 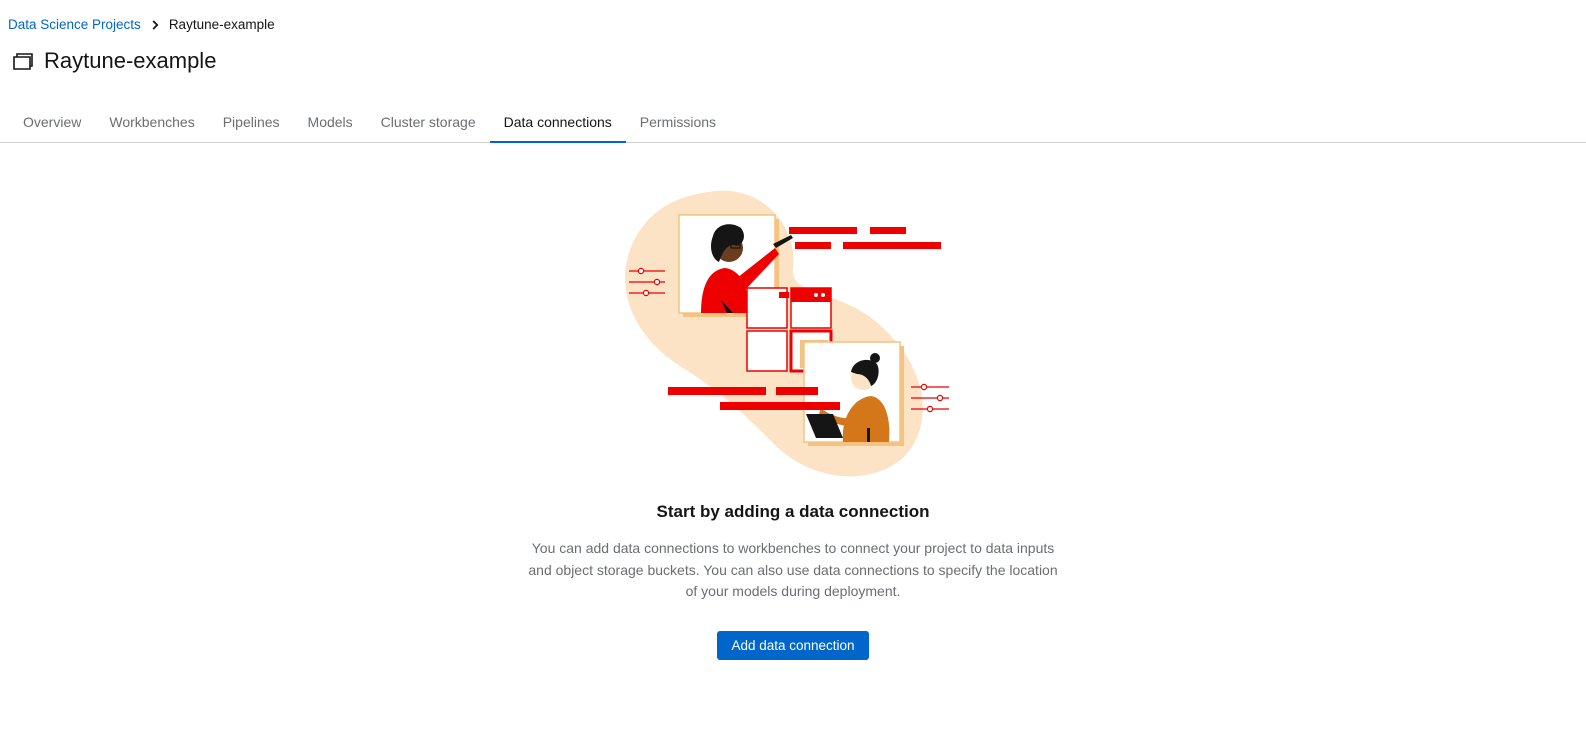 What do you see at coordinates (787, 333) in the screenshot?
I see `data-connection-illustration` at bounding box center [787, 333].